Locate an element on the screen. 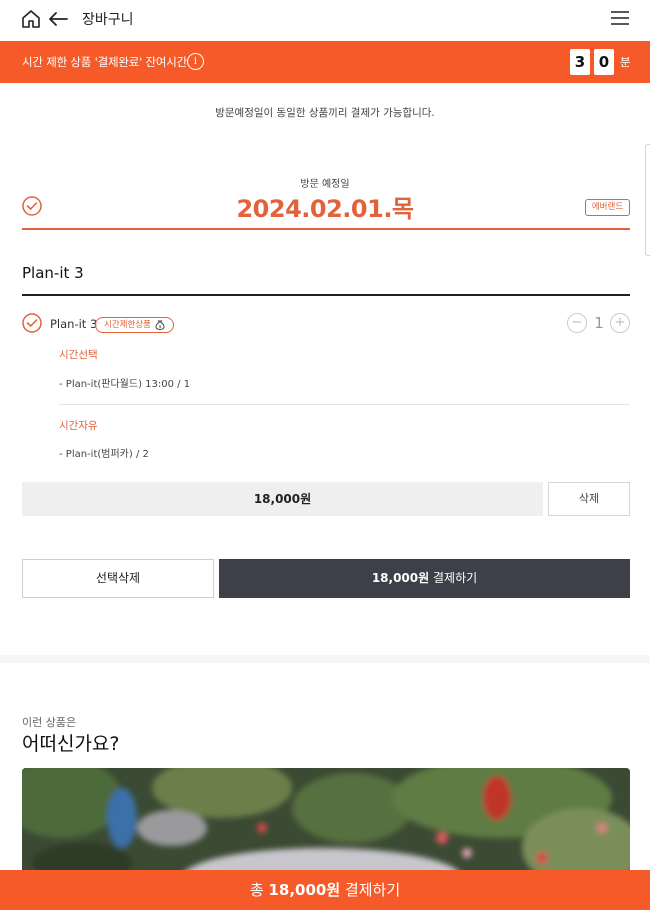  option-label: 시간선택 is located at coordinates (78, 355).